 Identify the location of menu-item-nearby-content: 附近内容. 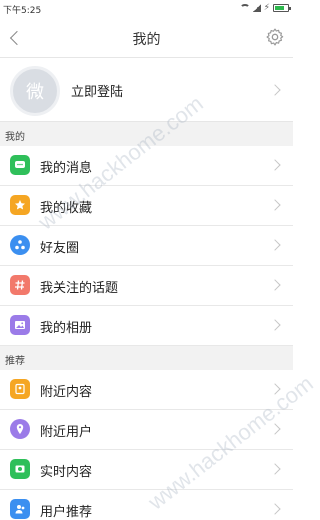
(146, 390).